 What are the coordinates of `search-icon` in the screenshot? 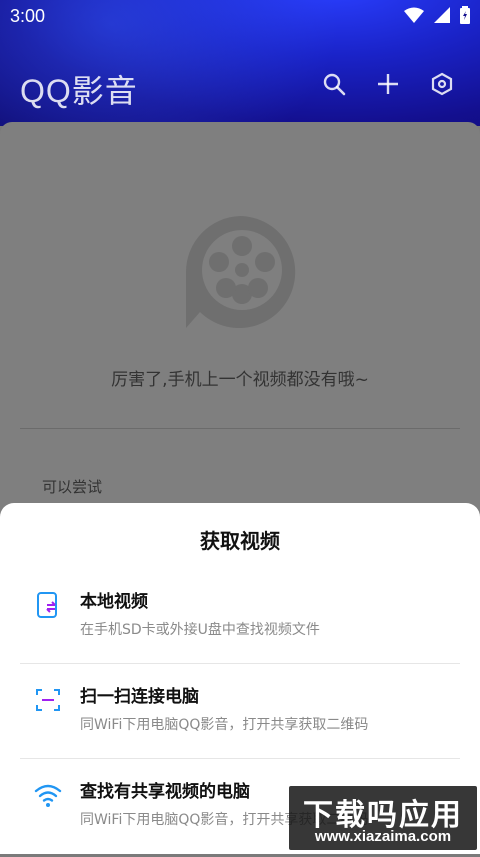 It's located at (334, 84).